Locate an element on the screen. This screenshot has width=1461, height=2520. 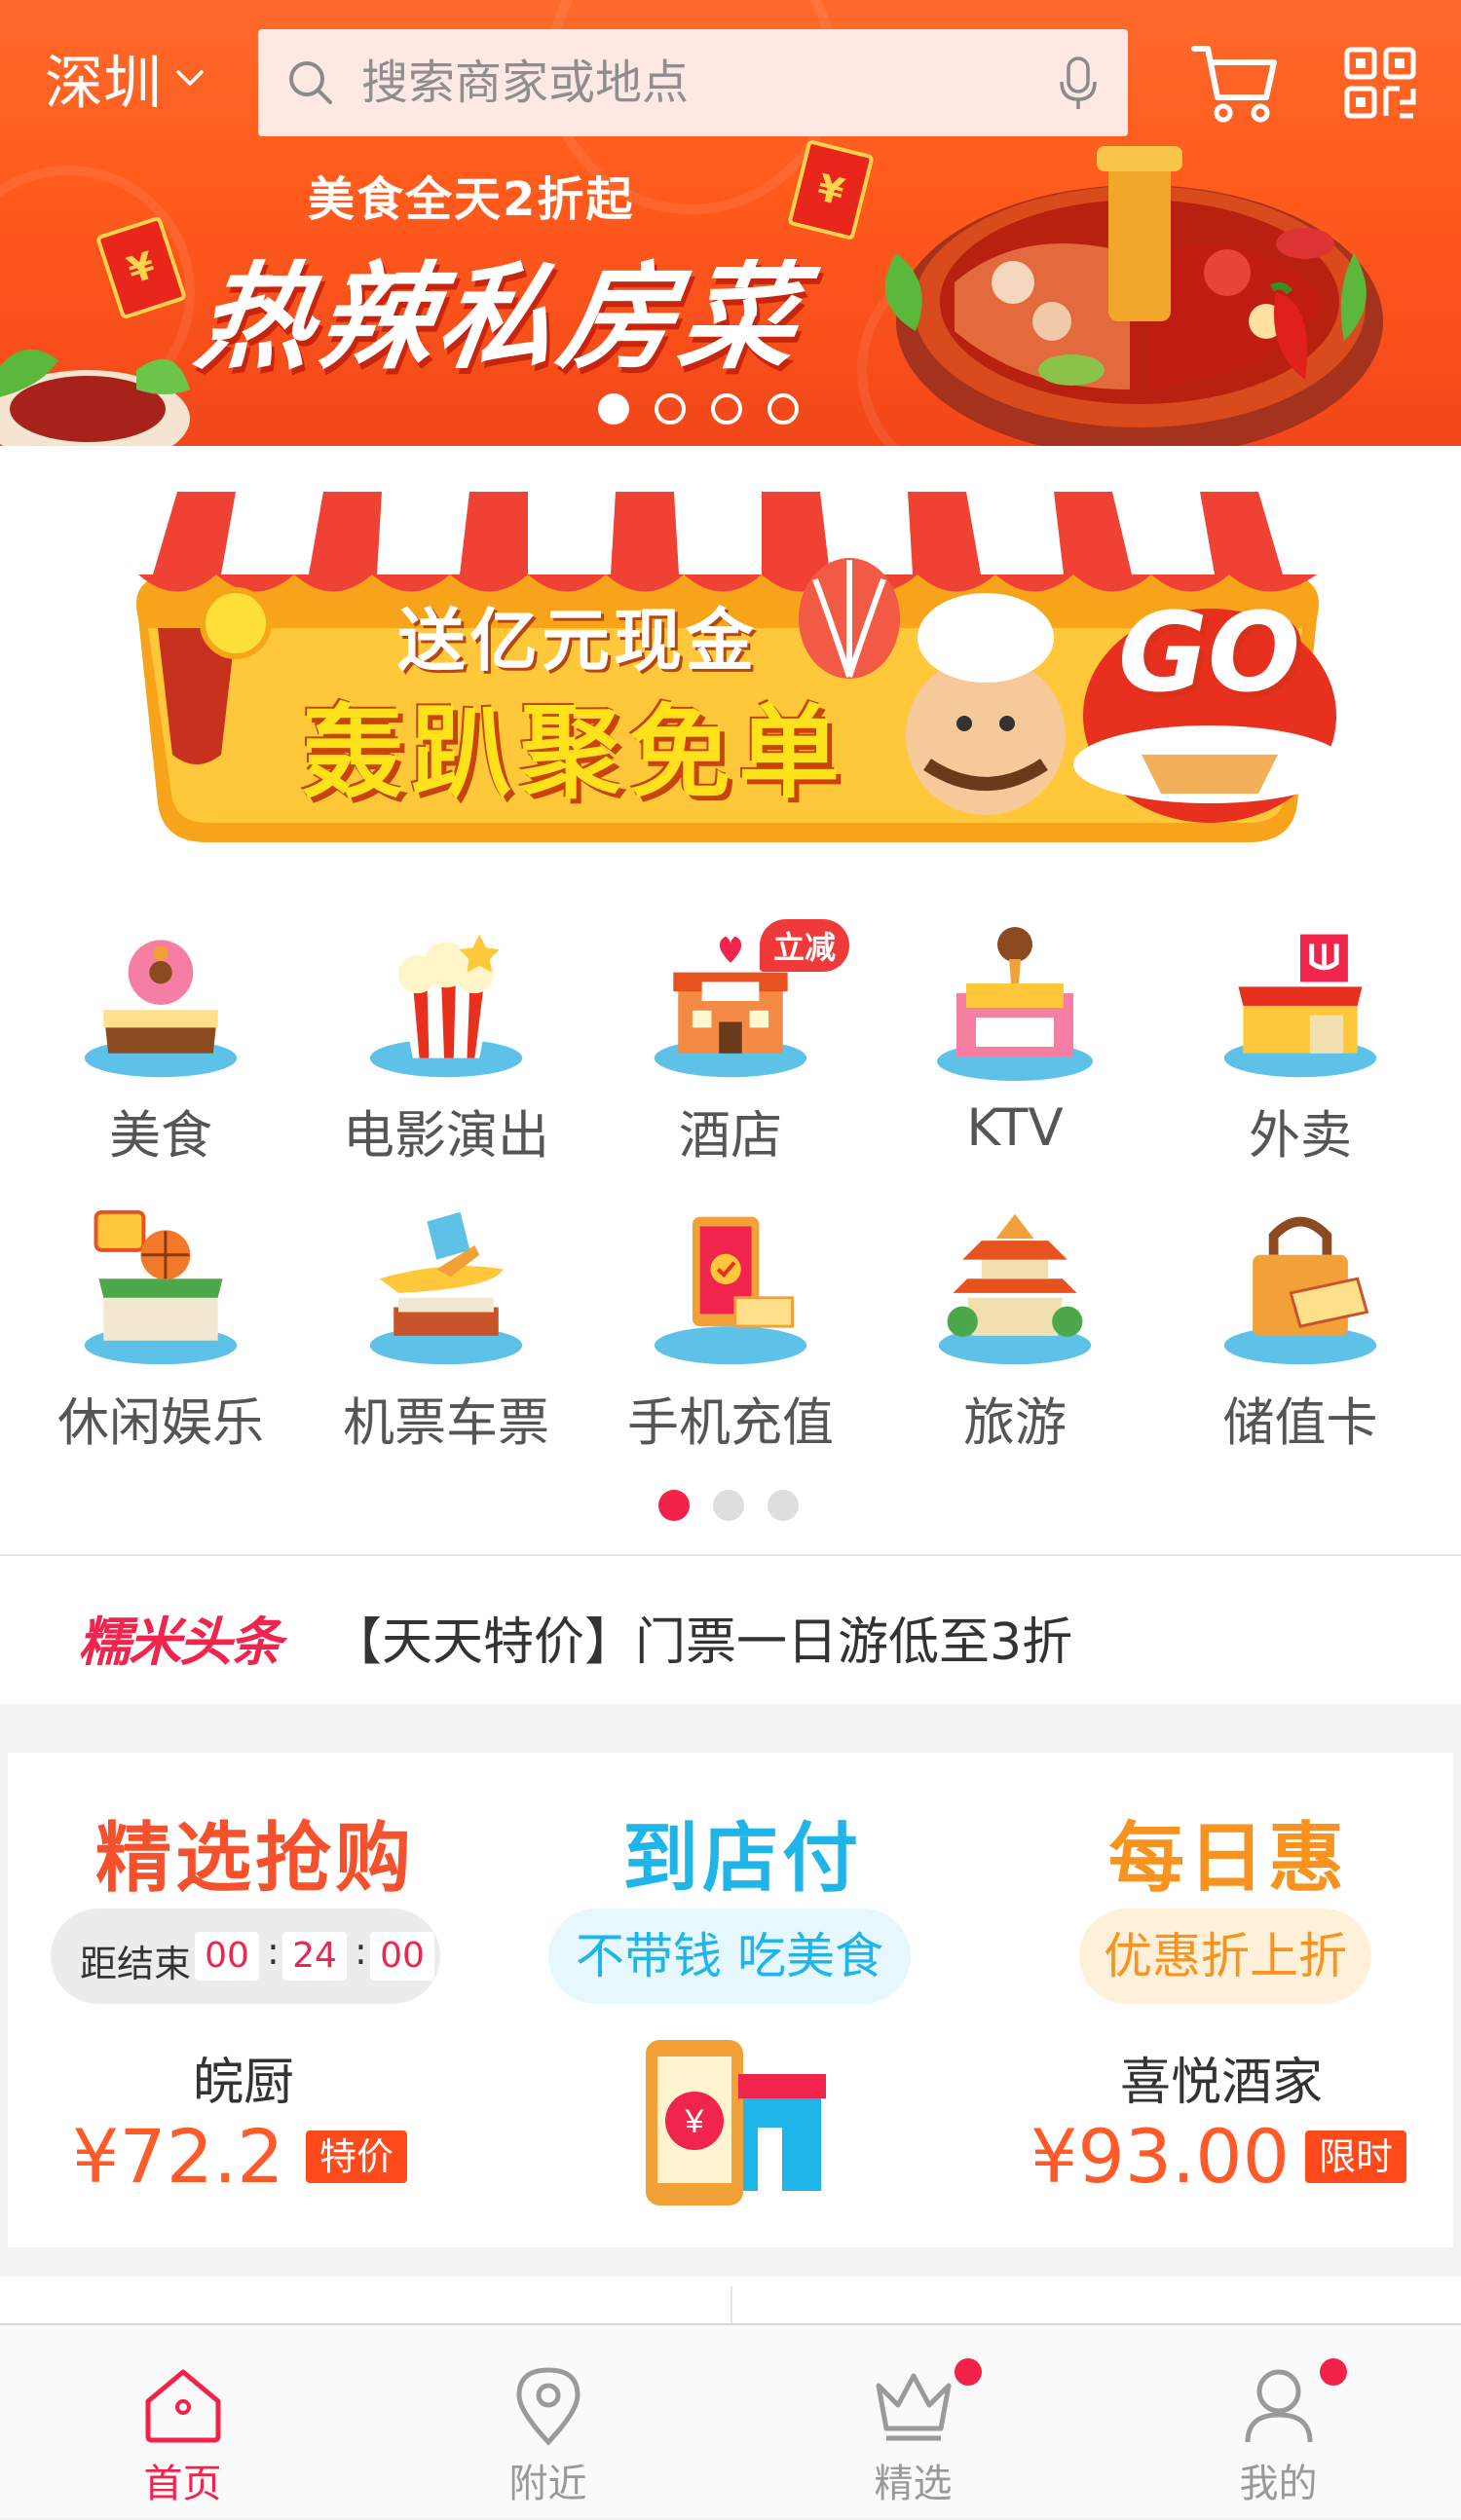
home-icon is located at coordinates (183, 2406).